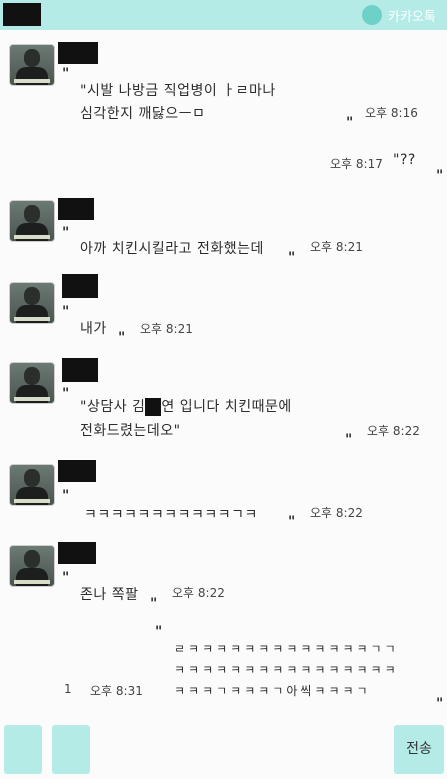 This screenshot has height=779, width=447. I want to click on emoticon-button, so click(71, 749).